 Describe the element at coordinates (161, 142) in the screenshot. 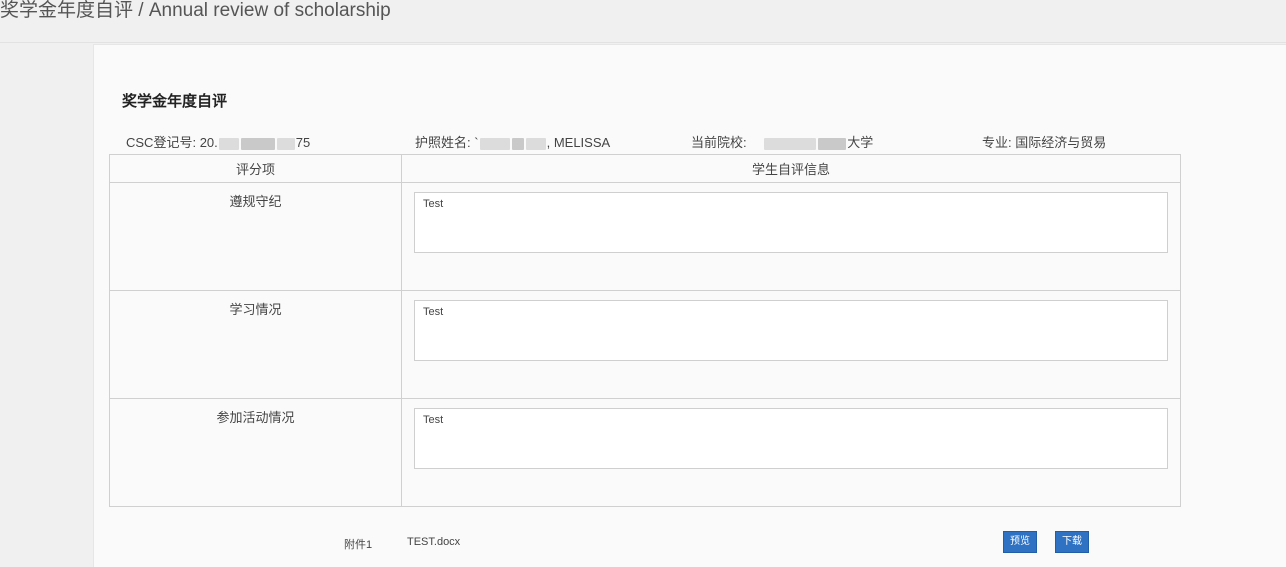

I see `csc-number-label: CSC登记号:` at that location.